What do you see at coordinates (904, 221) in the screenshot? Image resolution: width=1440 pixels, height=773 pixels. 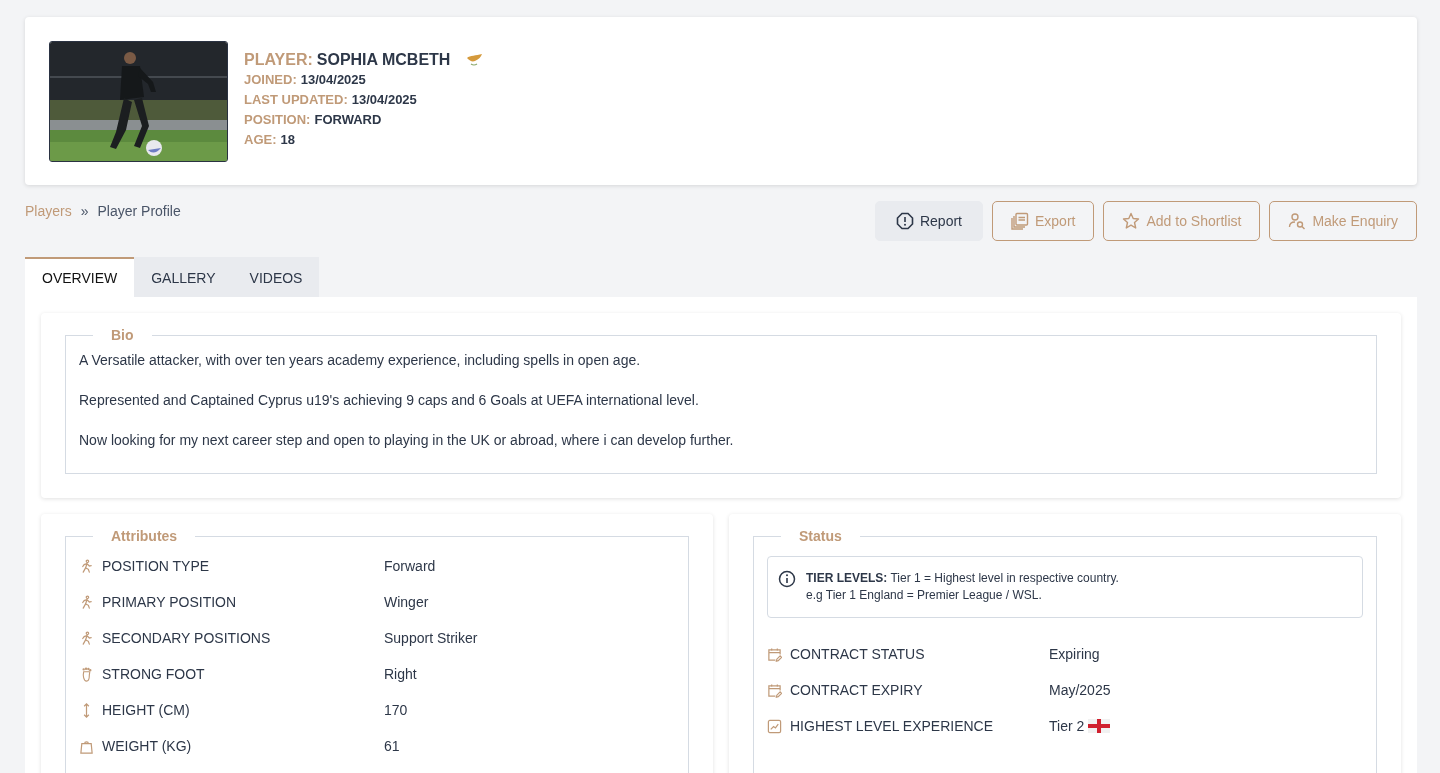 I see `alert-icon` at bounding box center [904, 221].